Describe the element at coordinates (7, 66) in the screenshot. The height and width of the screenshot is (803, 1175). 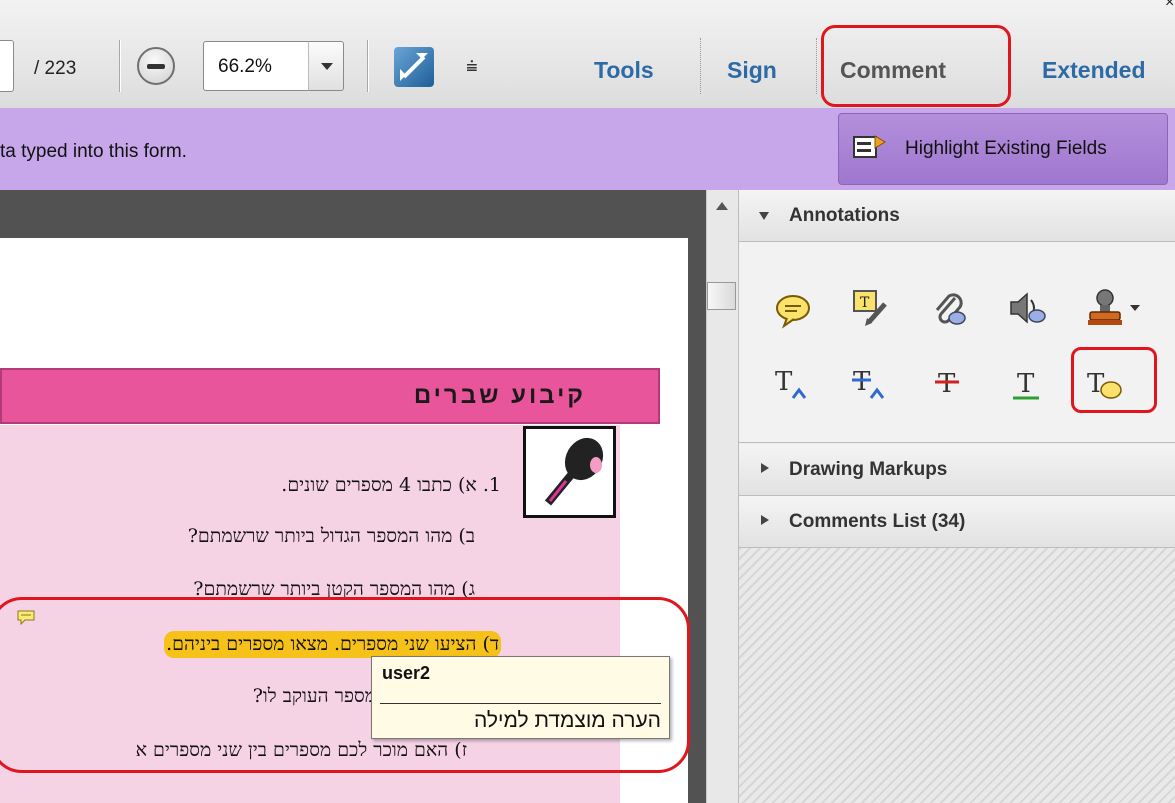
I see `page-number-input` at that location.